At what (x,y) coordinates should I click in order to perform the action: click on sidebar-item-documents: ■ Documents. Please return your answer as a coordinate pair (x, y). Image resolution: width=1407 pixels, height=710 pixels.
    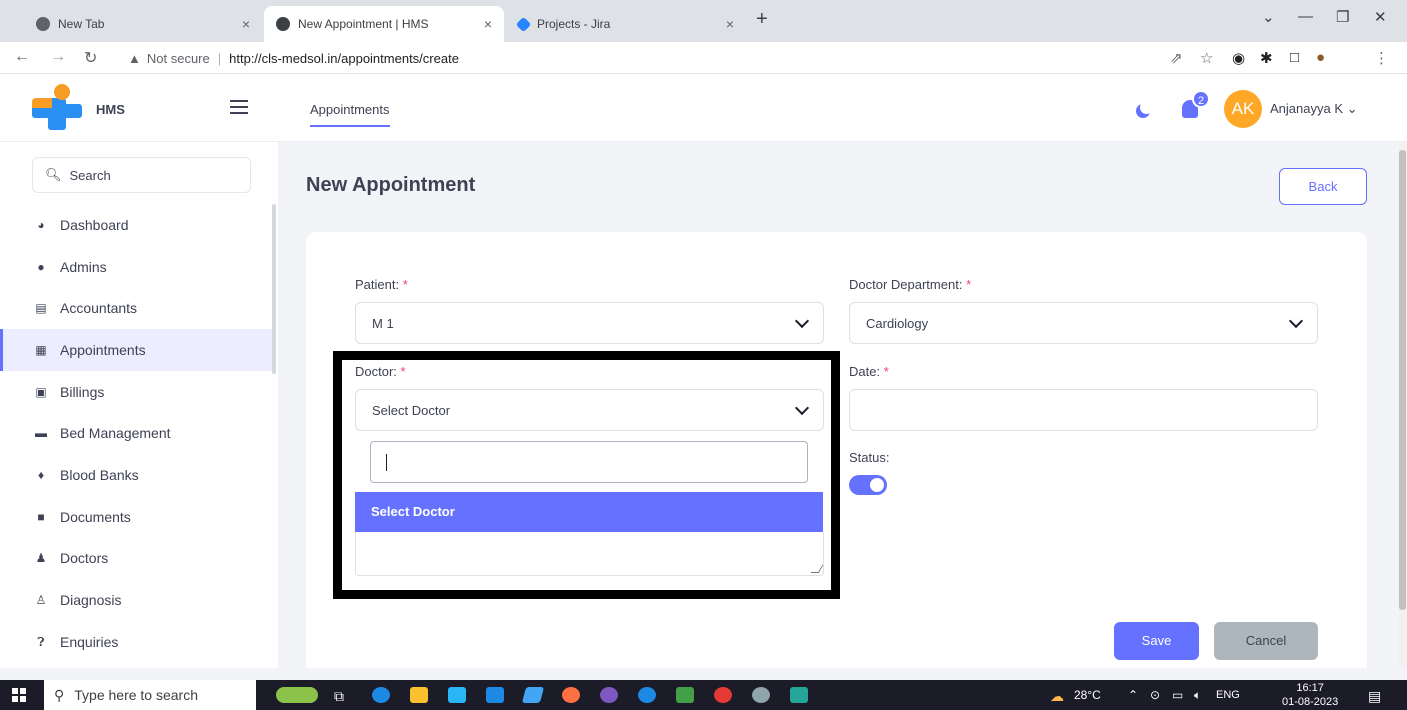
    Looking at the image, I should click on (136, 517).